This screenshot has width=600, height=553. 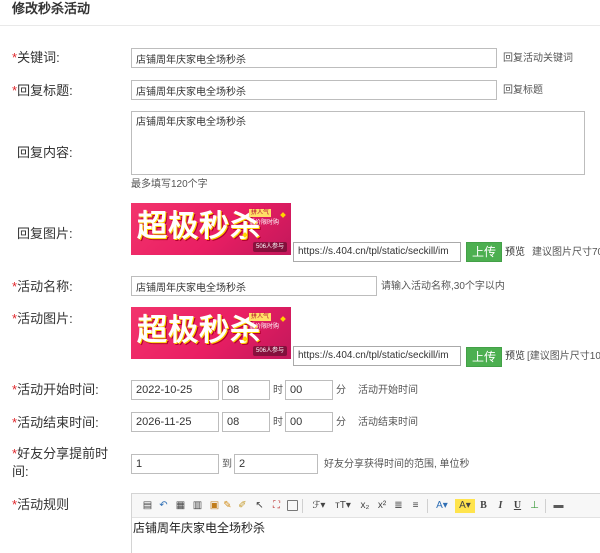 I want to click on reply-content-hint: 最多填写120个字, so click(x=169, y=184).